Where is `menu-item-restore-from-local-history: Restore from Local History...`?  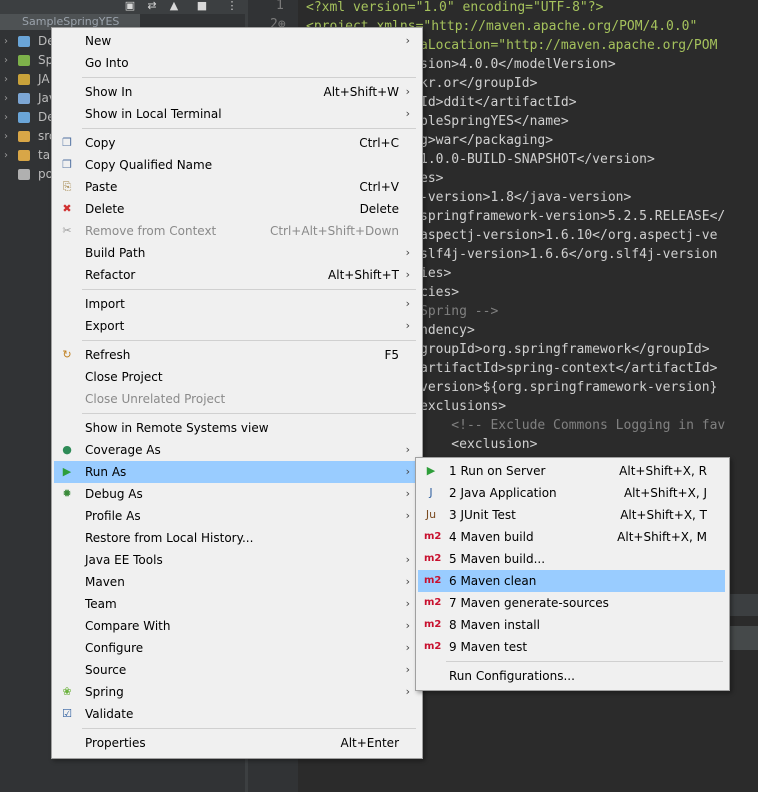
menu-item-restore-from-local-history: Restore from Local History... is located at coordinates (236, 538).